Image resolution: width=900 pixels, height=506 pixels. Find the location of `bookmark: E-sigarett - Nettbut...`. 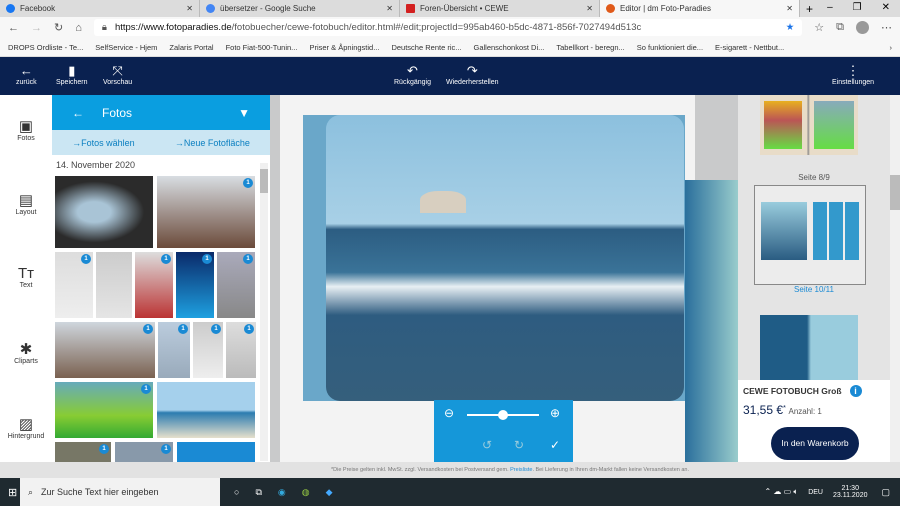

bookmark: E-sigarett - Nettbut... is located at coordinates (749, 47).